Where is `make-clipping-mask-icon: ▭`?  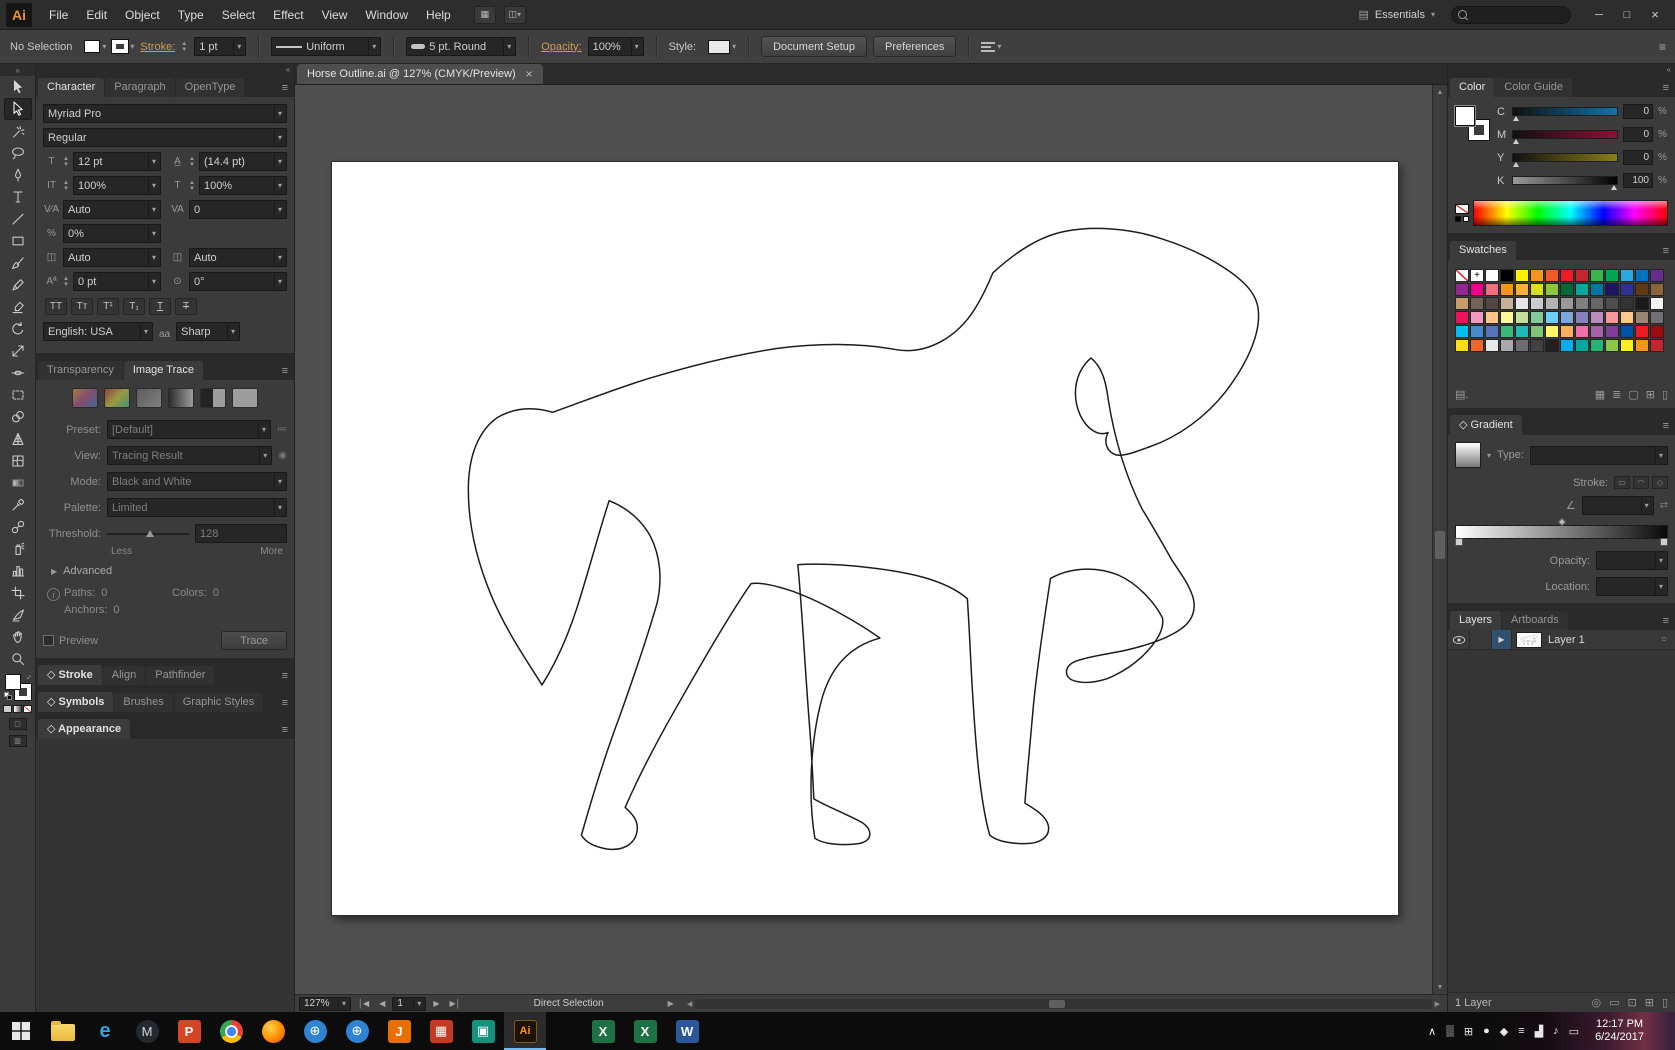
make-clipping-mask-icon: ▭ is located at coordinates (1614, 1002).